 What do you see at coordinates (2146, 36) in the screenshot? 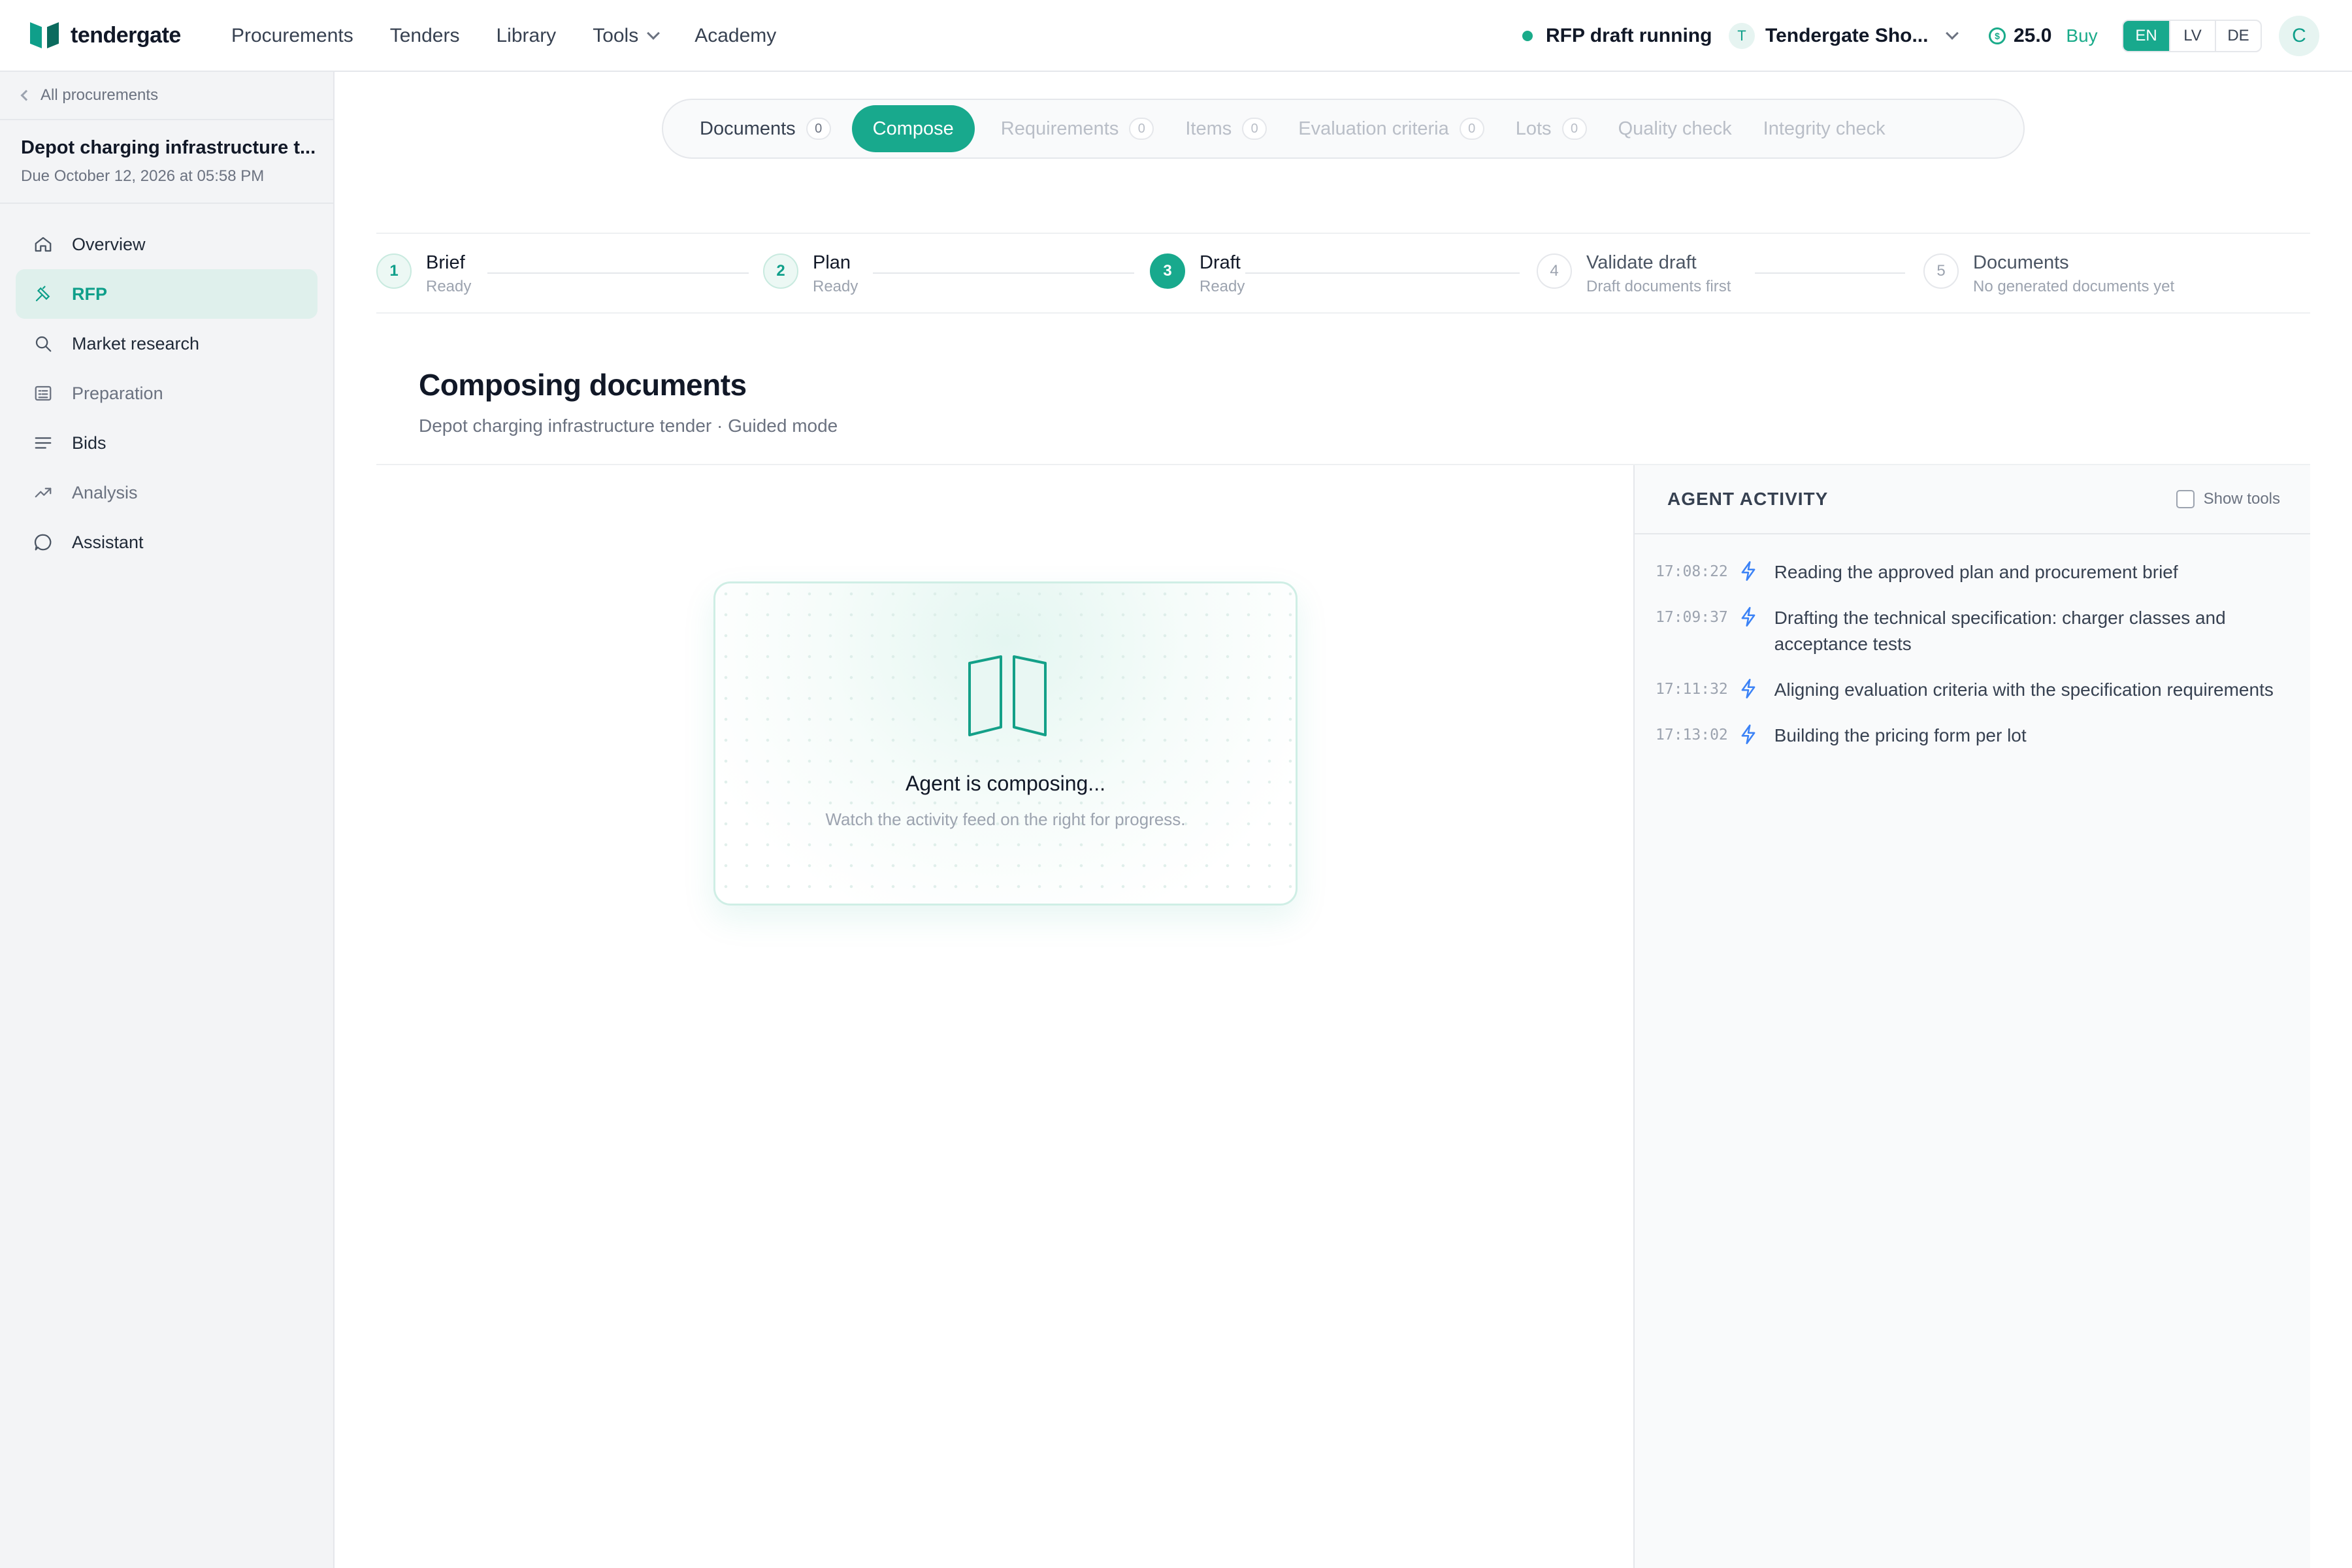
I see `lang-en: EN` at bounding box center [2146, 36].